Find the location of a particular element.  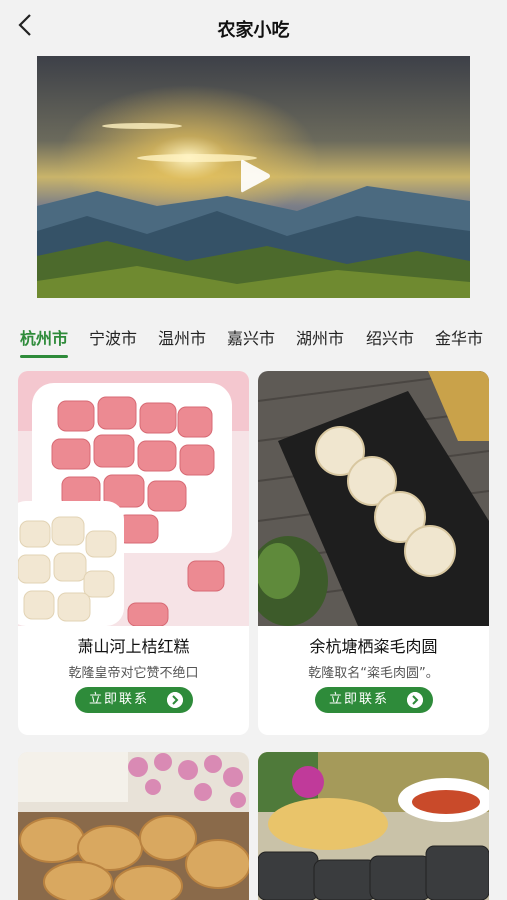

tab-shaoxing: 绍兴市 is located at coordinates (390, 337).